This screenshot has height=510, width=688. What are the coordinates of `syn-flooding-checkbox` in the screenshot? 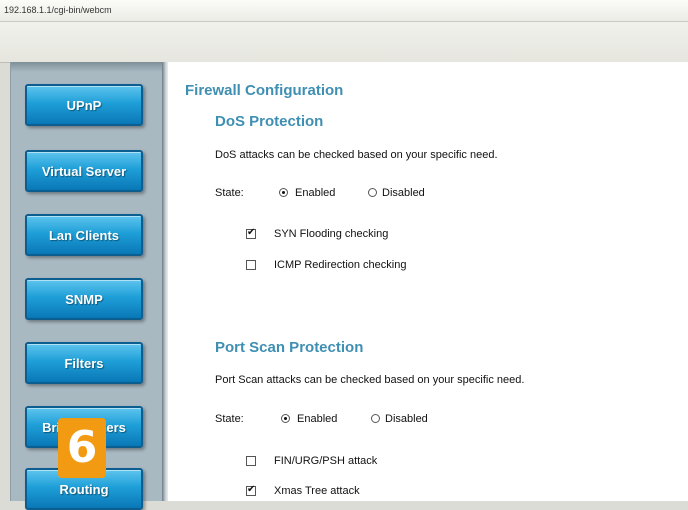 It's located at (251, 233).